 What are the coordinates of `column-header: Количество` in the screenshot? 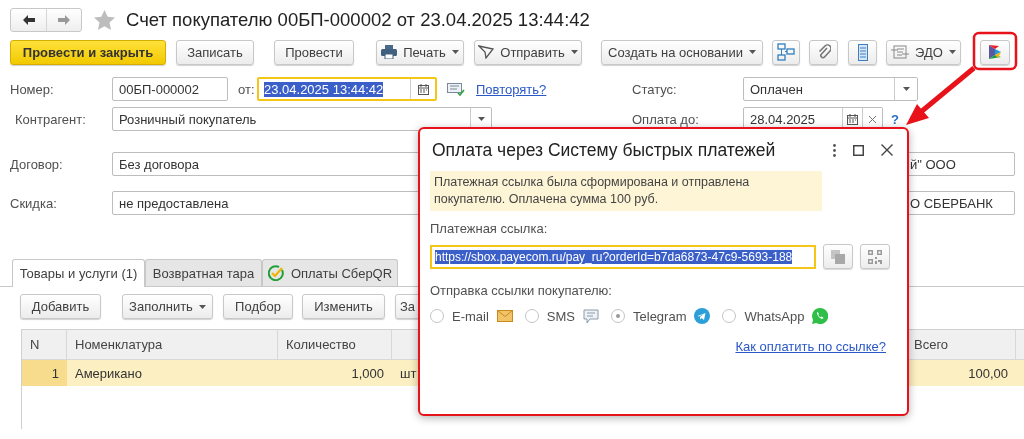 It's located at (335, 345).